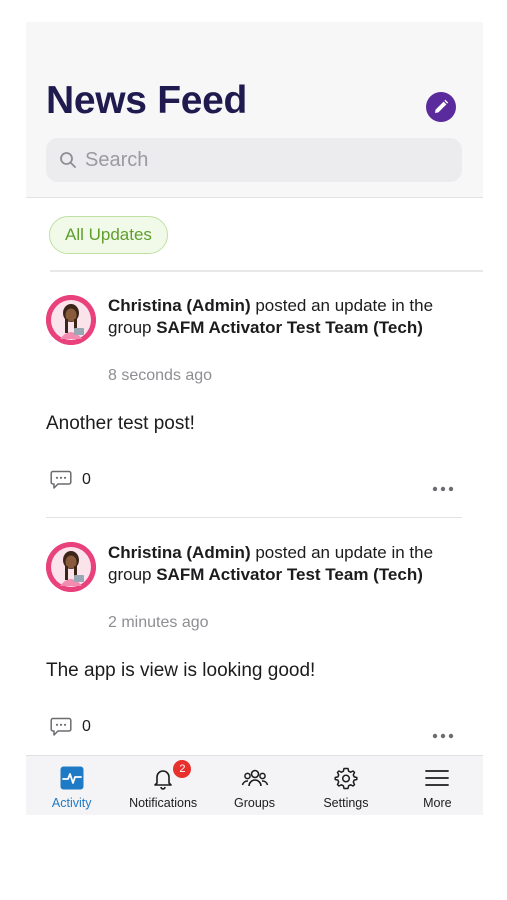  What do you see at coordinates (346, 803) in the screenshot?
I see `tab-label: Settings` at bounding box center [346, 803].